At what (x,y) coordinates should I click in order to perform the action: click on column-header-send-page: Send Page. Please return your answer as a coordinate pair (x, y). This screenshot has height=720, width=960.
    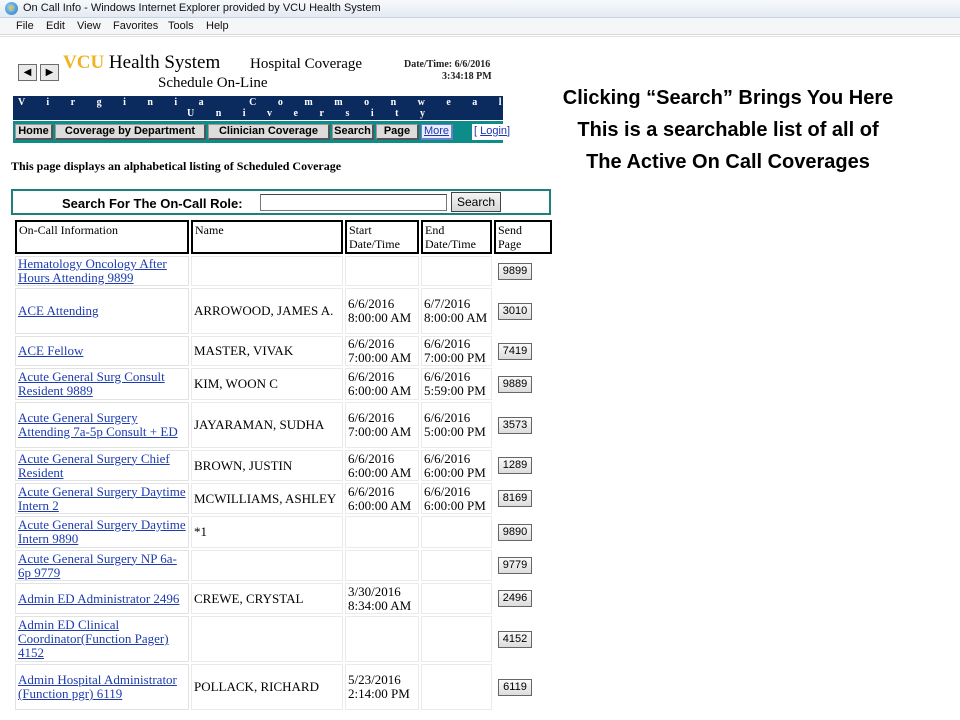
    Looking at the image, I should click on (523, 237).